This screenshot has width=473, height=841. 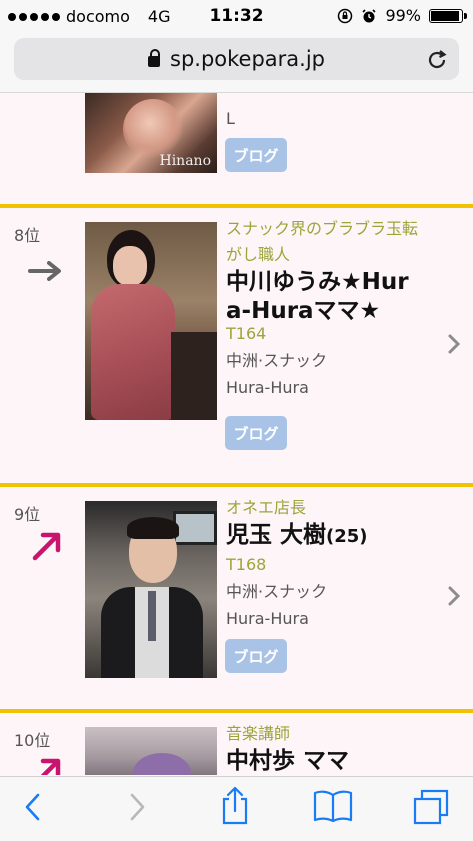 I want to click on cast-height: T168, so click(x=246, y=564).